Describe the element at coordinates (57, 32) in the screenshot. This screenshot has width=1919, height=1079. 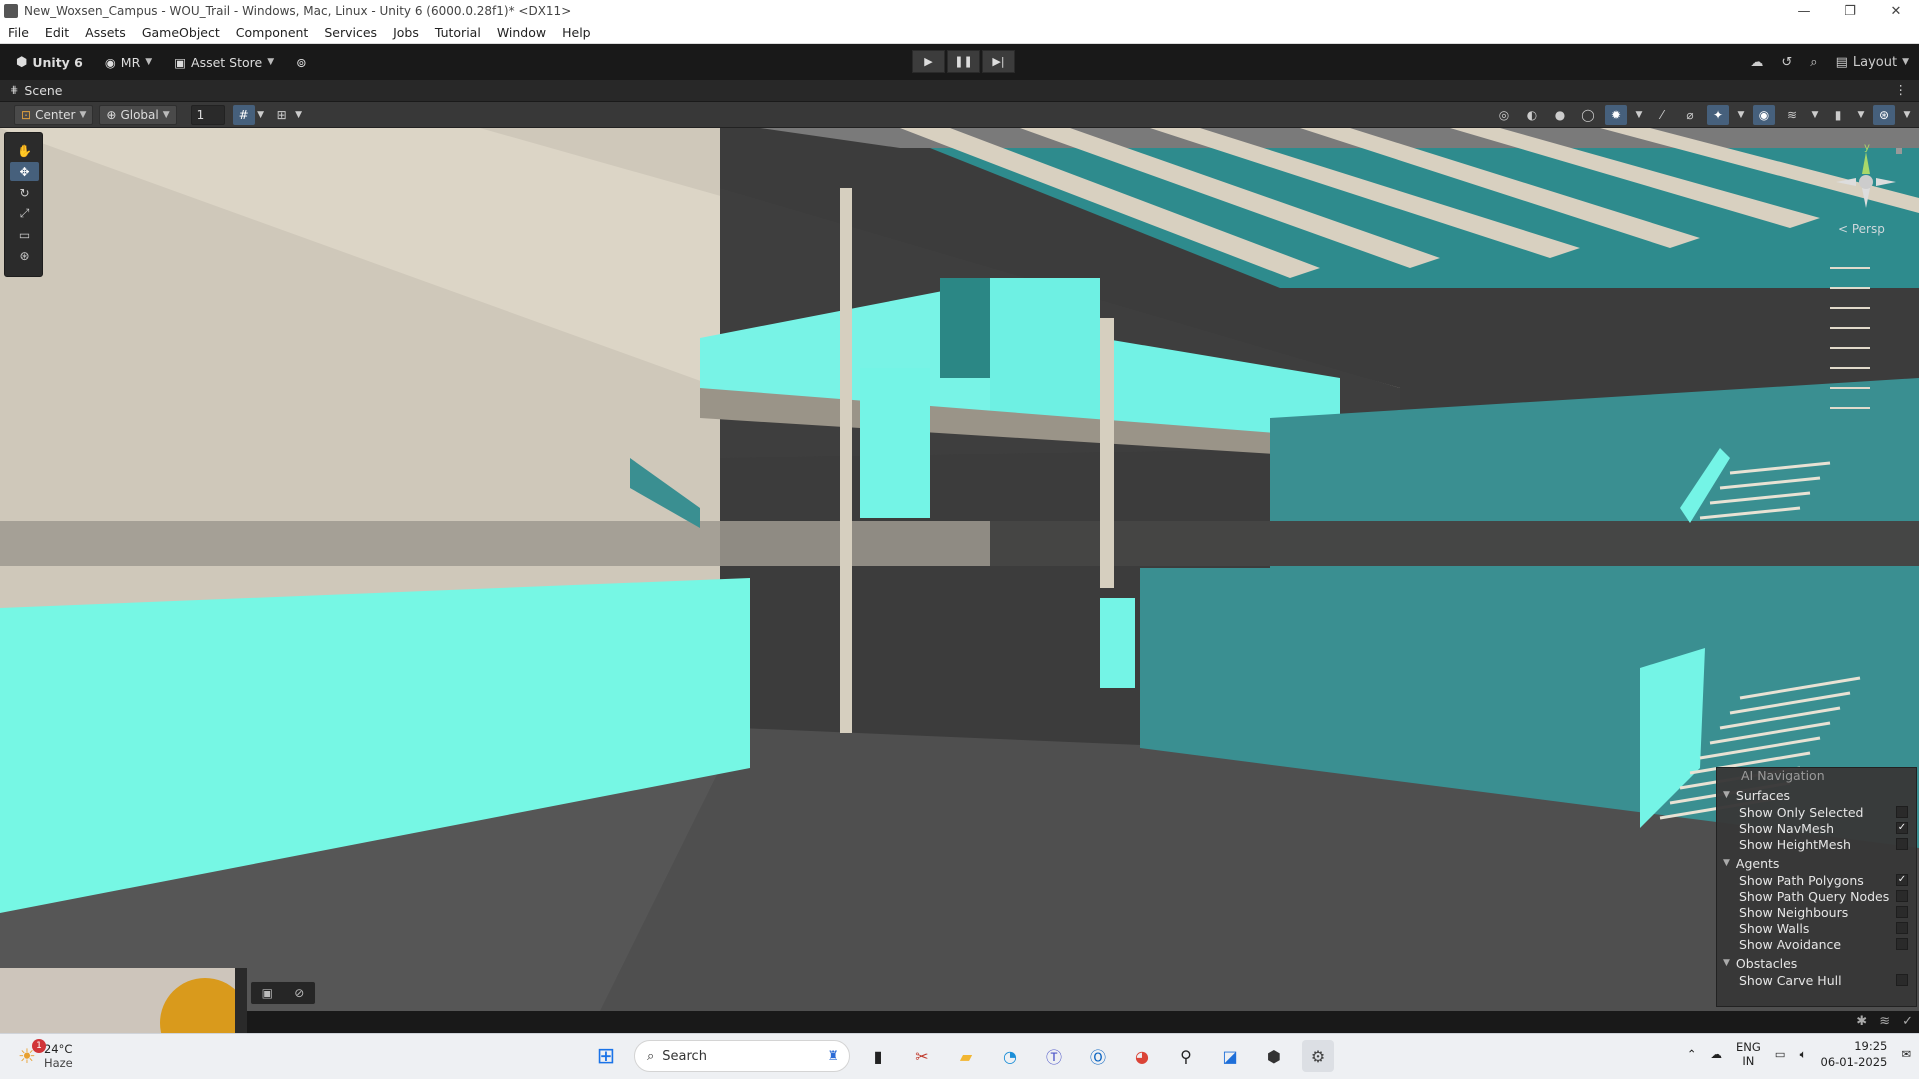
I see `menu-edit: Edit` at that location.